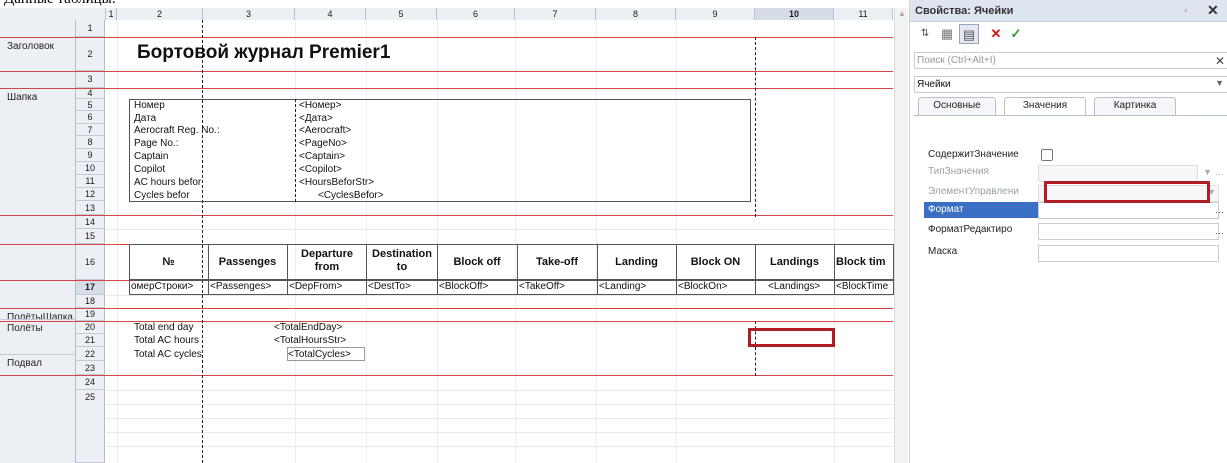  I want to click on header-label: AC hours befor, so click(167, 182).